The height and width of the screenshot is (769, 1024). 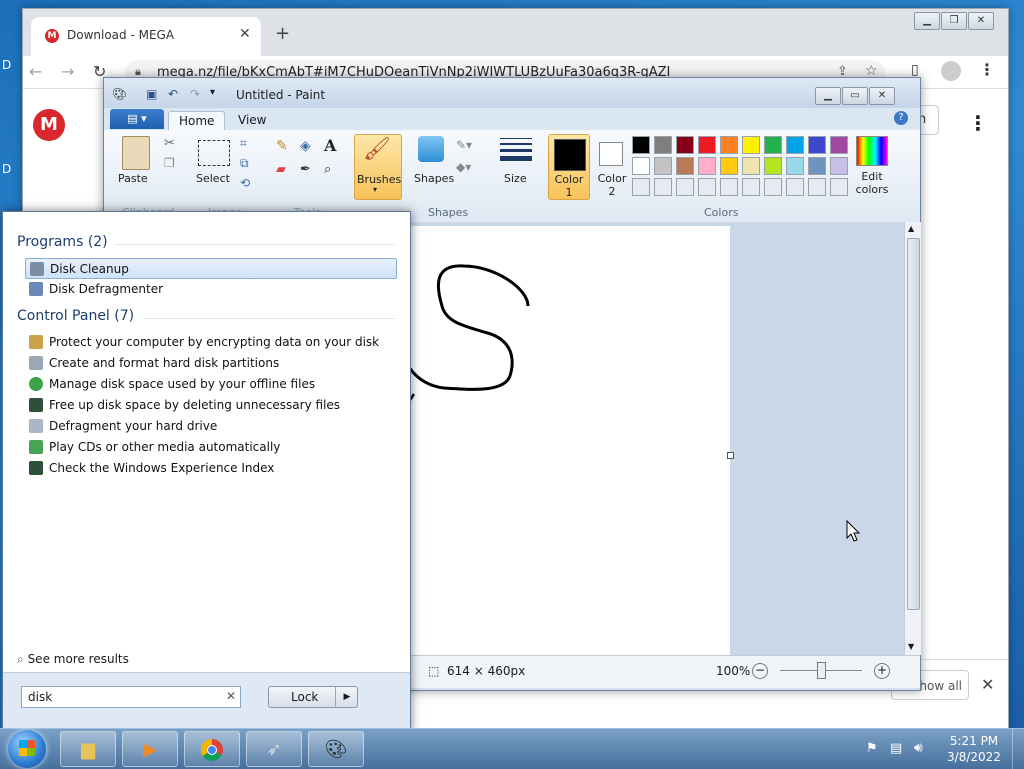 I want to click on scroll-up-icon: ▲, so click(x=911, y=228).